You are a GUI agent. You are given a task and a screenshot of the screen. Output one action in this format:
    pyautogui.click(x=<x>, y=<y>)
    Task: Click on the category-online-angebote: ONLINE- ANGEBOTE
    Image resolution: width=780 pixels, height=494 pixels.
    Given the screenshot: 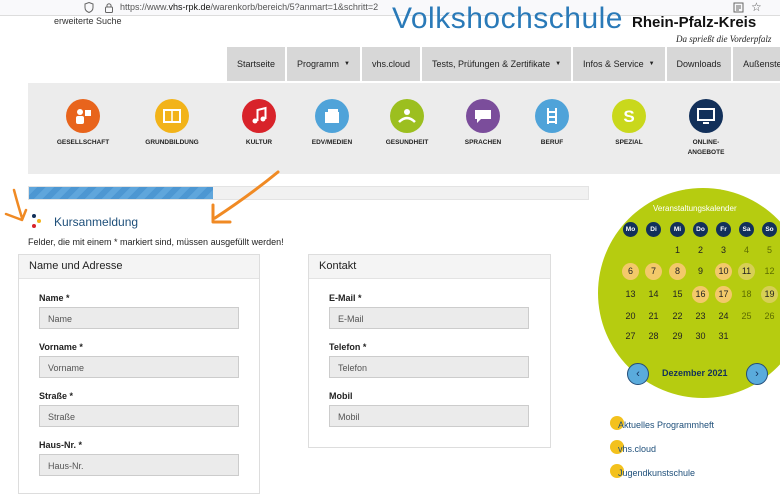 What is the action you would take?
    pyautogui.click(x=706, y=128)
    